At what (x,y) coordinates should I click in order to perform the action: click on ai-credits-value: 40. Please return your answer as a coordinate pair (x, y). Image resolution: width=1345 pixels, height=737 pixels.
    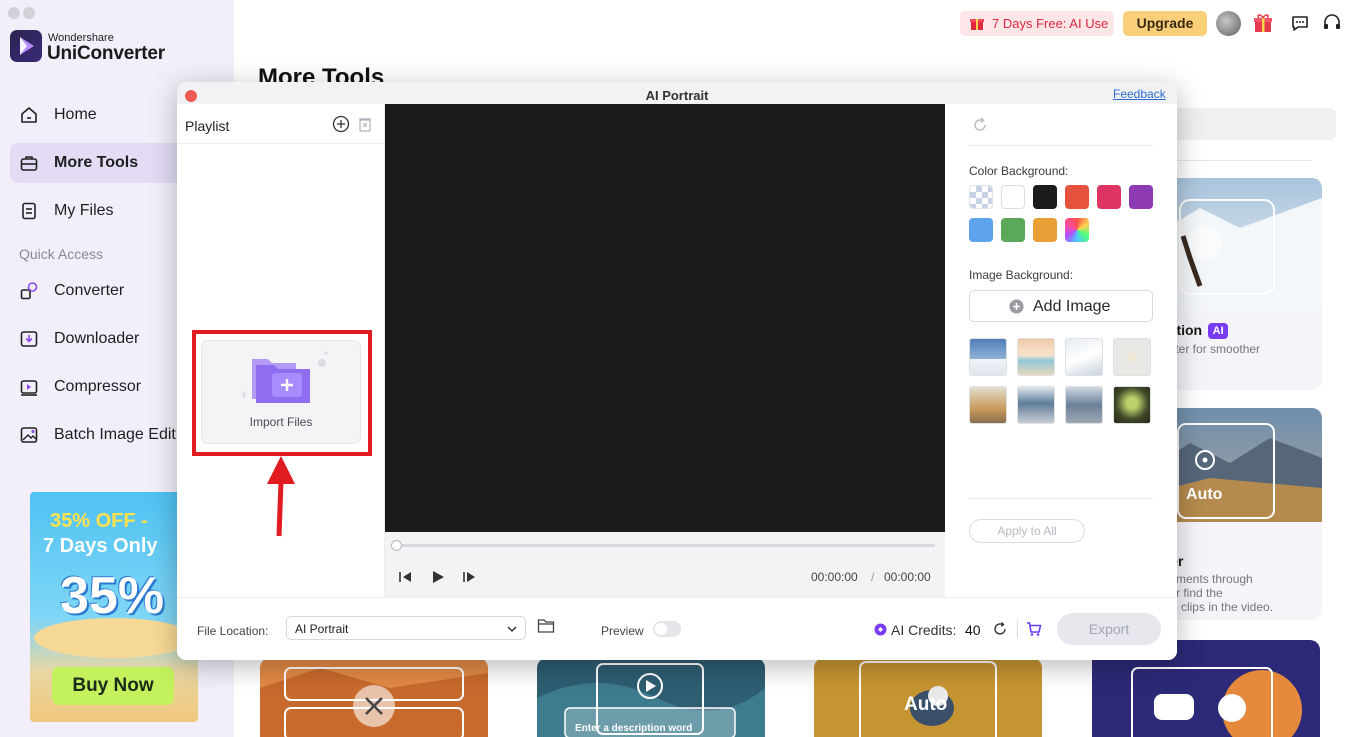
    Looking at the image, I should click on (973, 630).